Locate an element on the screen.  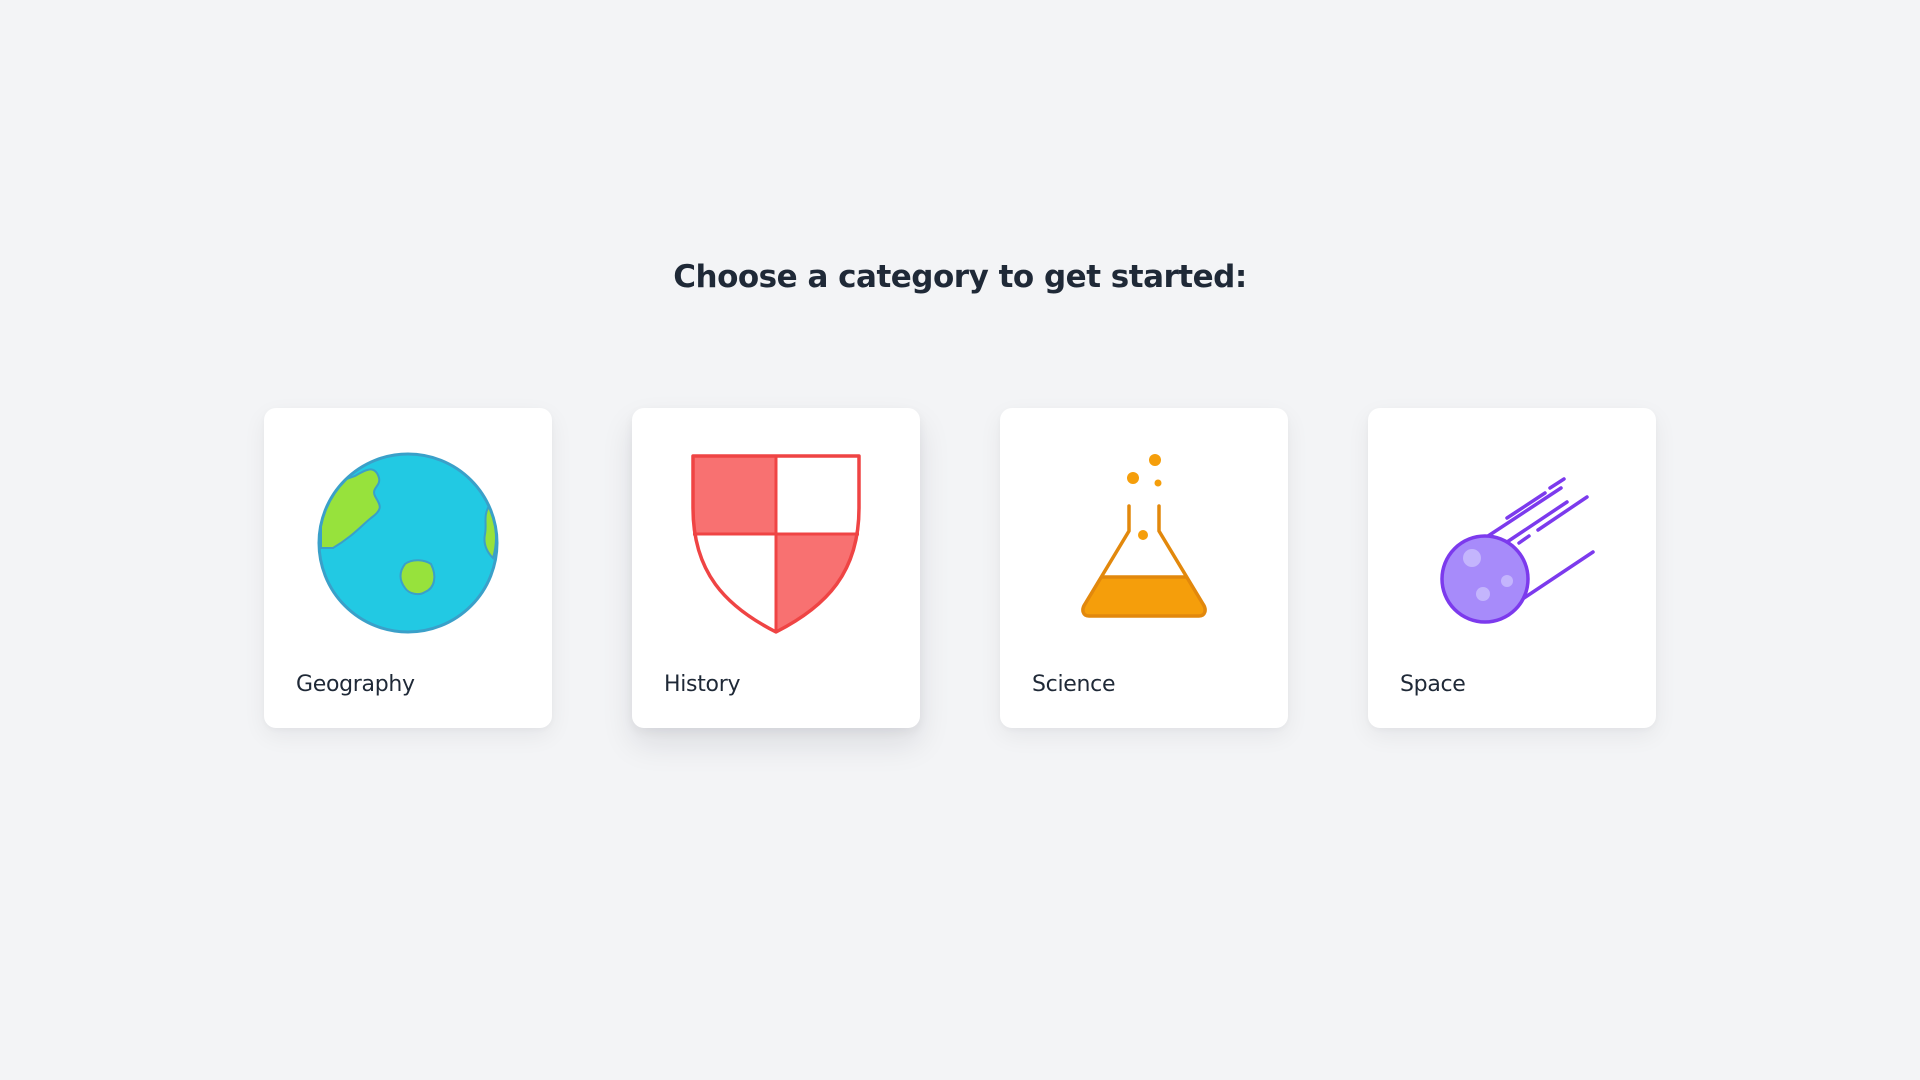
category-card-geography: Geography is located at coordinates (408, 568).